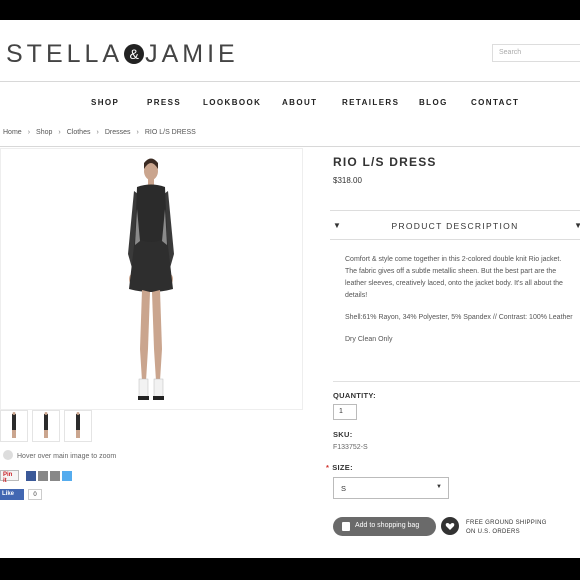 The height and width of the screenshot is (580, 580). What do you see at coordinates (506, 523) in the screenshot?
I see `shipping-line-1: FREE GROUND SHIPPING` at bounding box center [506, 523].